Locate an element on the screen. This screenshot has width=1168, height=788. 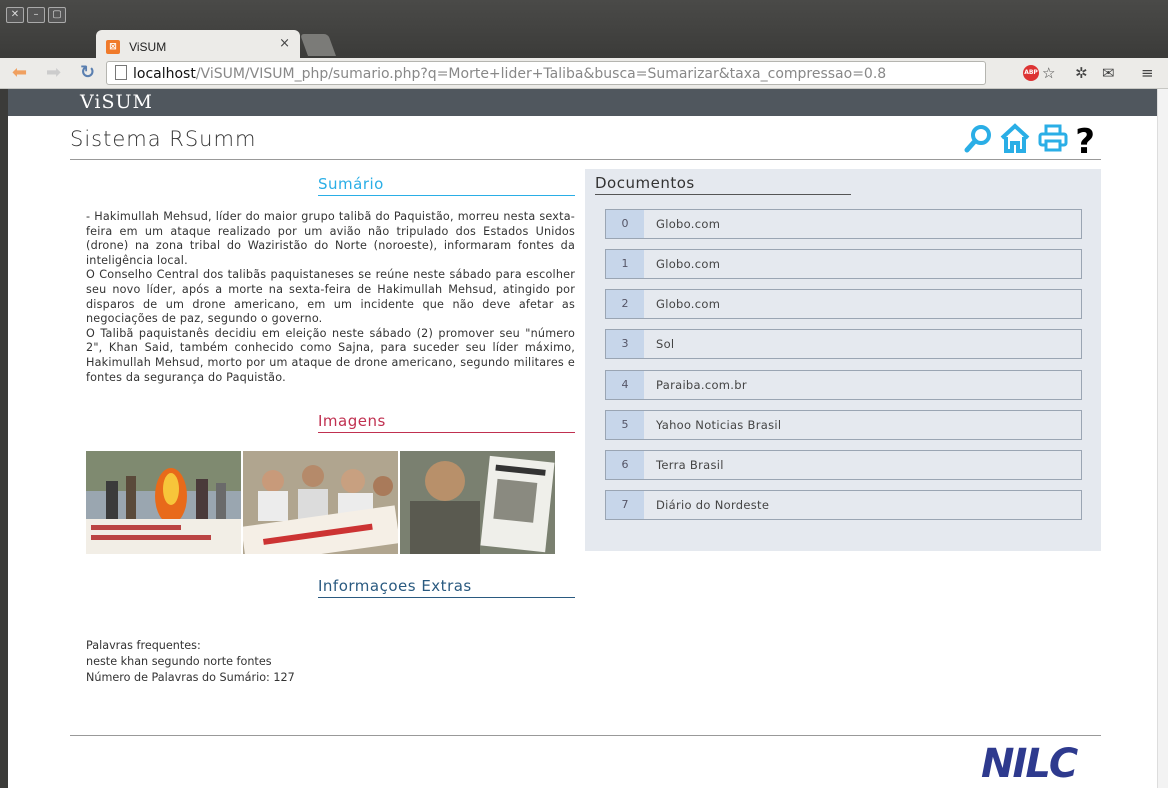
reload-icon: ↻ is located at coordinates (87, 72).